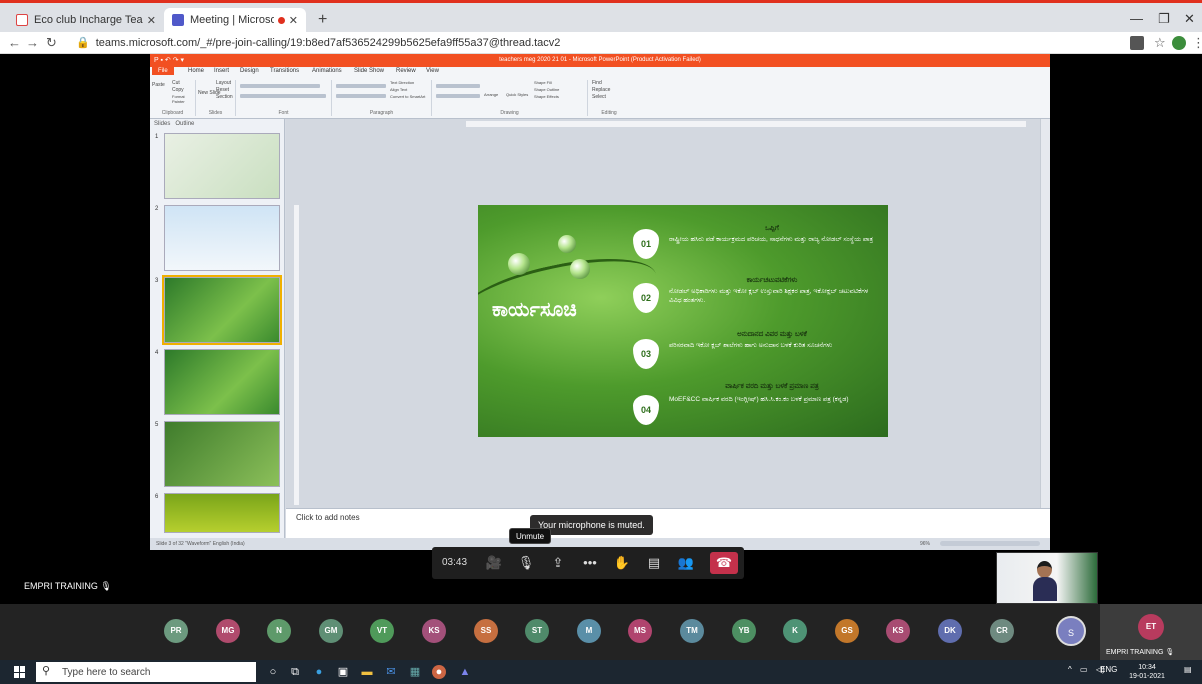 This screenshot has height=684, width=1202. Describe the element at coordinates (406, 71) in the screenshot. I see `ribbon-tab-review: Review` at that location.